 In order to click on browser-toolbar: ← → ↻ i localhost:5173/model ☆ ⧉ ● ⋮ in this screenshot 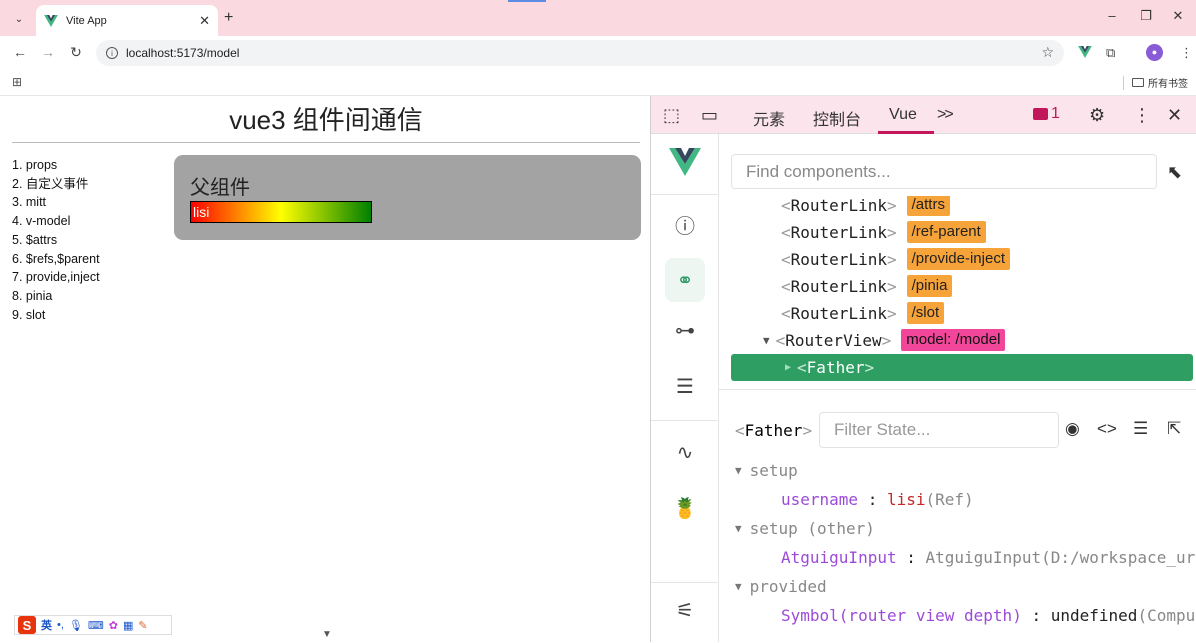, I will do `click(598, 53)`.